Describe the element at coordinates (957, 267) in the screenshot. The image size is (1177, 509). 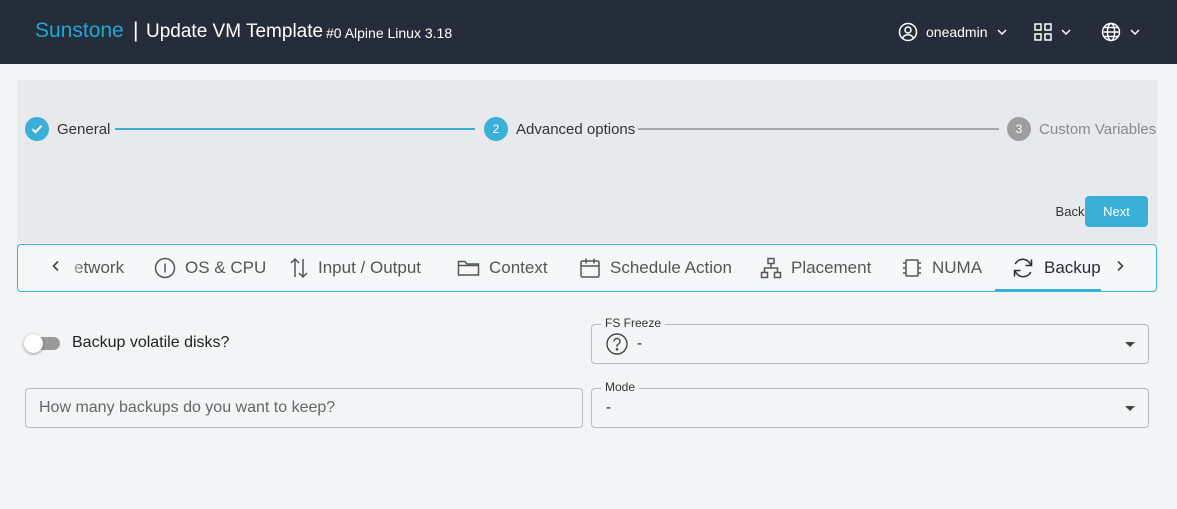
I see `tab-numa-label: NUMA` at that location.